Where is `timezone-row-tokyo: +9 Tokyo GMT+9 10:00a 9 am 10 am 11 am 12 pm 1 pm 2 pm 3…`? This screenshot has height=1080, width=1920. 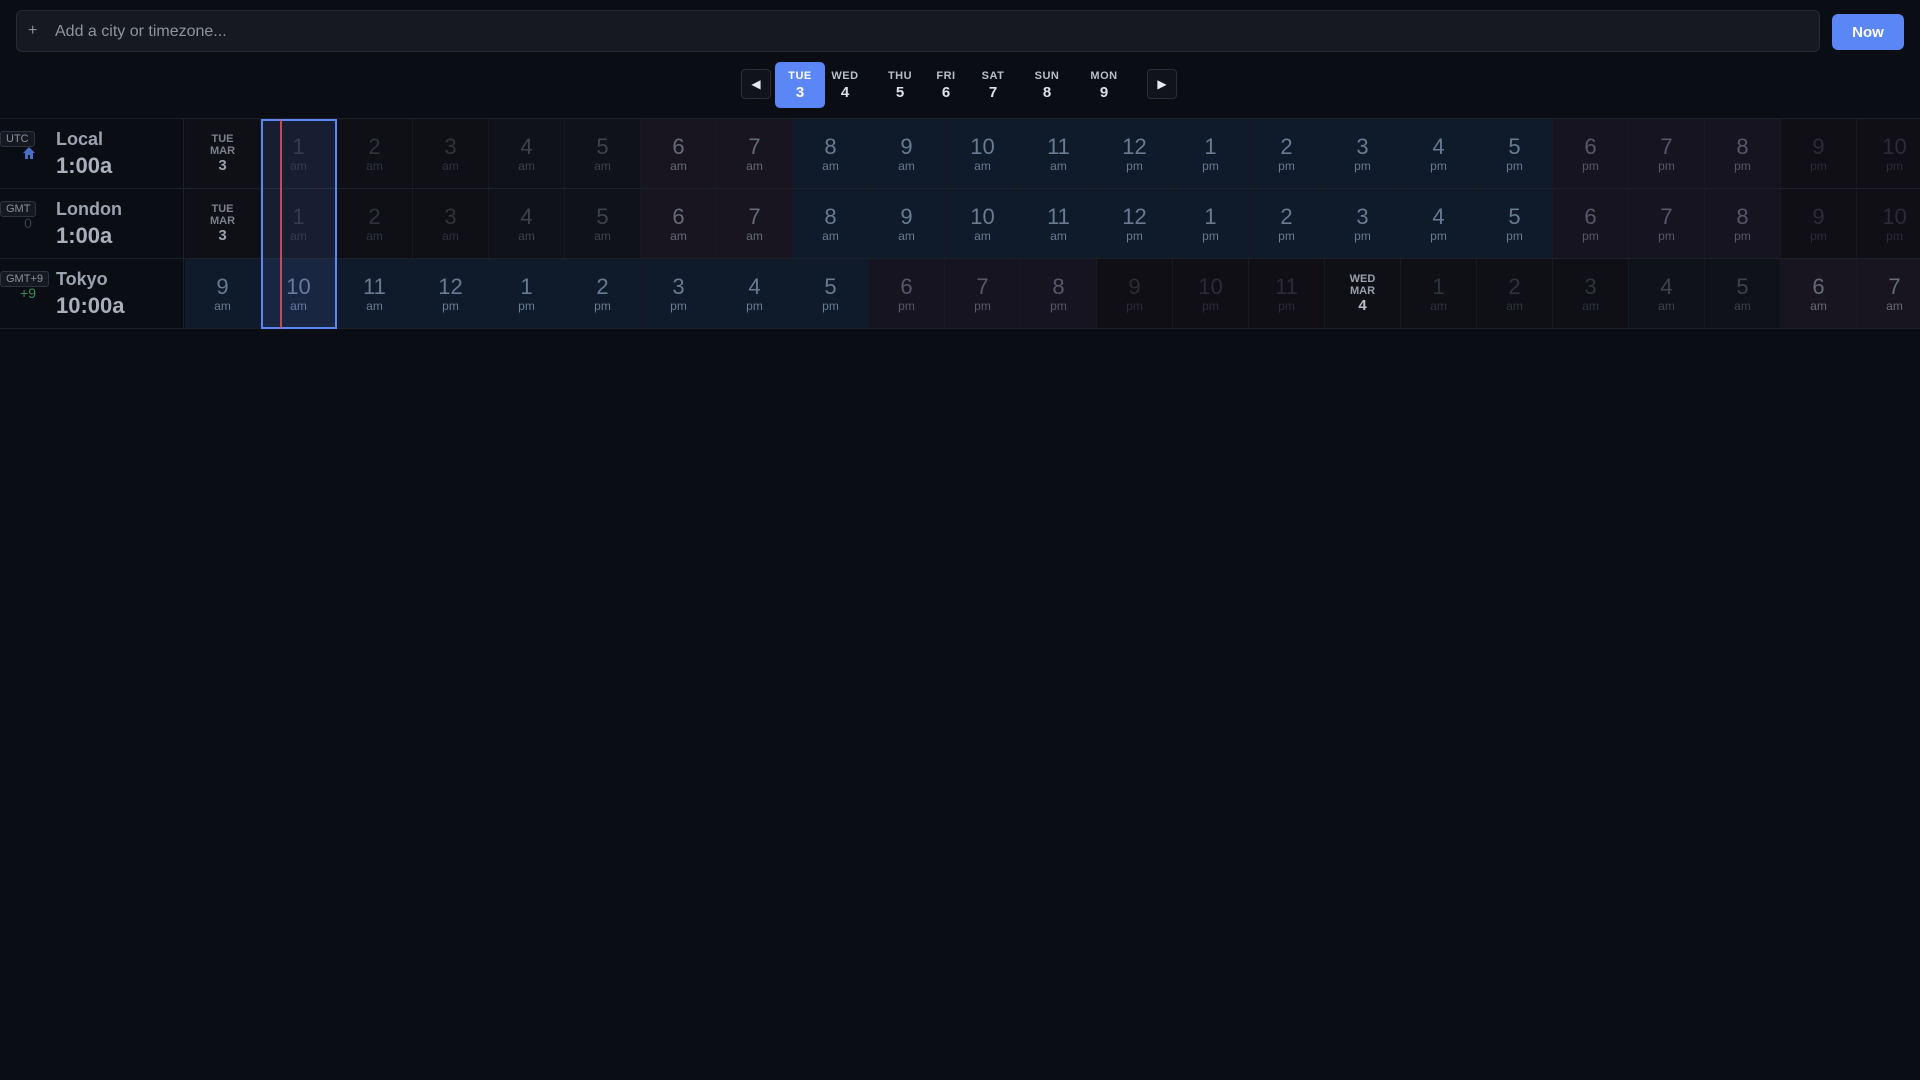
timezone-row-tokyo: +9 Tokyo GMT+9 10:00a 9 am 10 am 11 am 12 pm 1 pm 2 pm 3… is located at coordinates (960, 294).